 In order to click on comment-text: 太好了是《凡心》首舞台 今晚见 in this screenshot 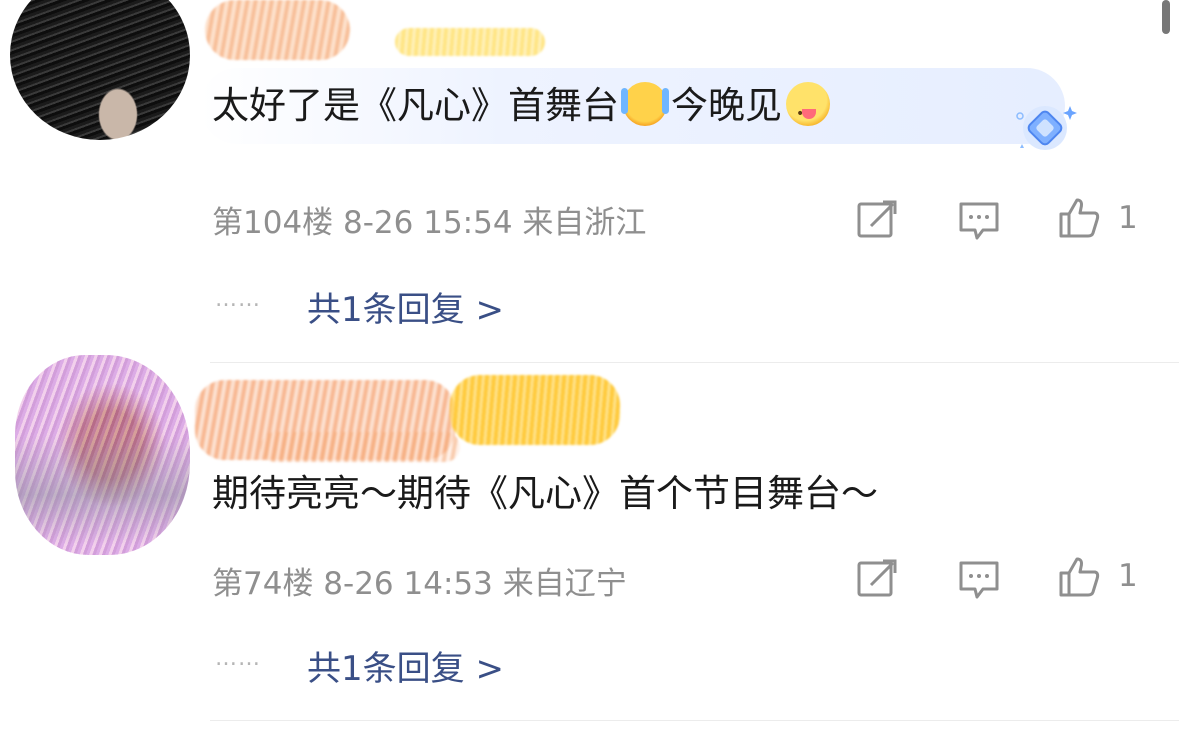, I will do `click(523, 110)`.